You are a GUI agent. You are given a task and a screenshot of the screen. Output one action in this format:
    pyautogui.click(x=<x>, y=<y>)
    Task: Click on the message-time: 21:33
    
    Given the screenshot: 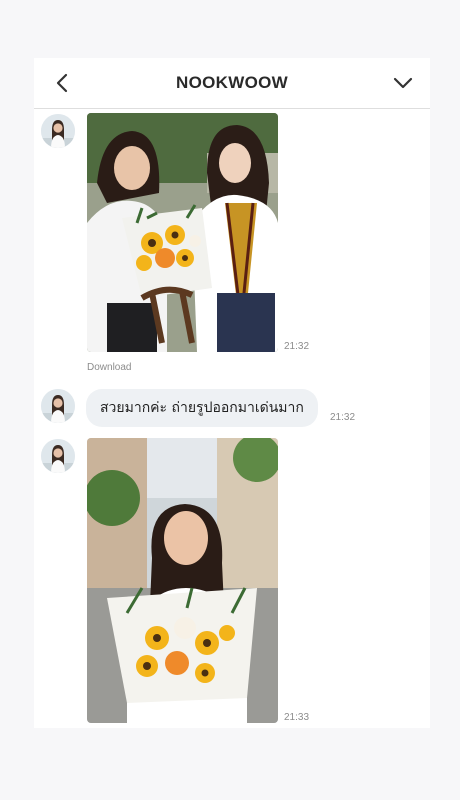 What is the action you would take?
    pyautogui.click(x=297, y=717)
    